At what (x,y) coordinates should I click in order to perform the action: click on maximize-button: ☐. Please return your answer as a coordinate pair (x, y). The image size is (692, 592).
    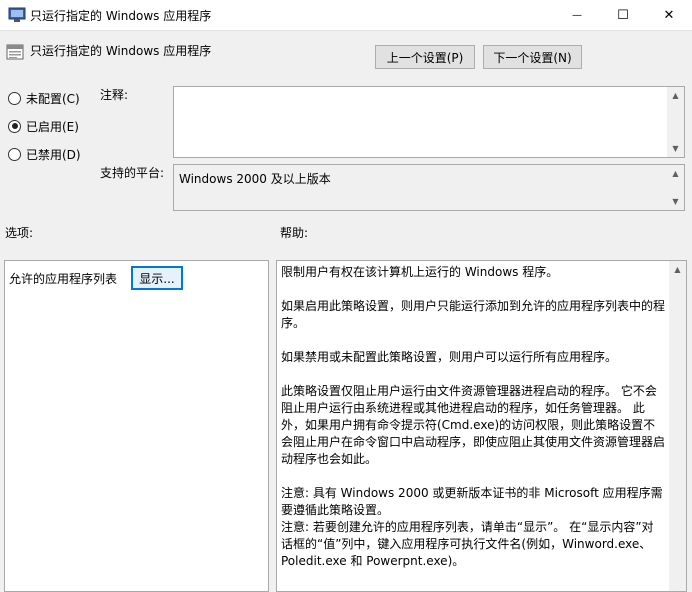
    Looking at the image, I should click on (623, 15).